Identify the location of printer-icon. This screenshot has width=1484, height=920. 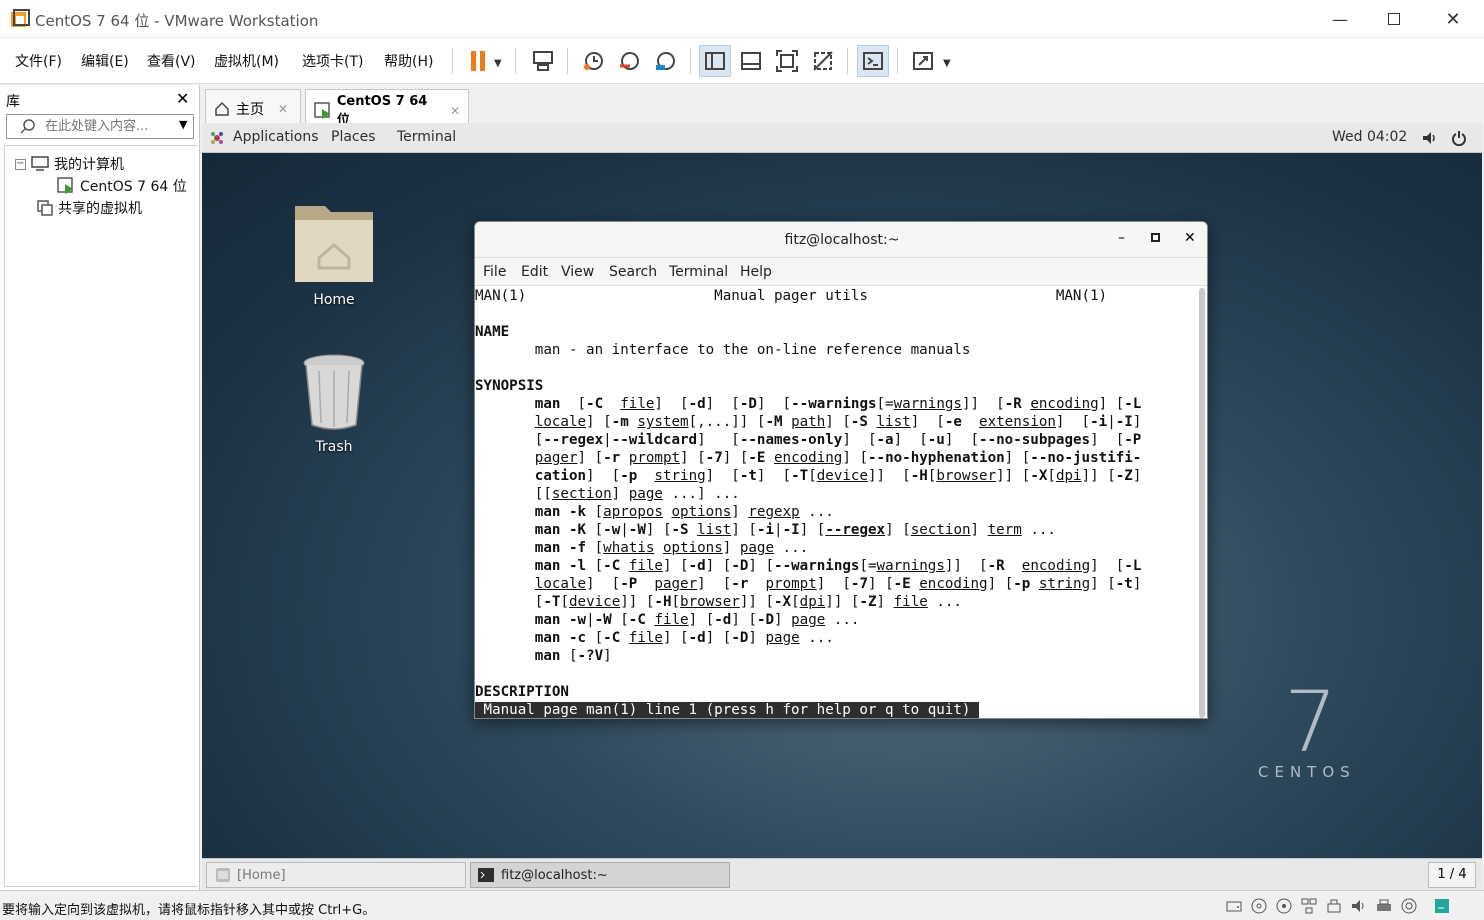
(1384, 906).